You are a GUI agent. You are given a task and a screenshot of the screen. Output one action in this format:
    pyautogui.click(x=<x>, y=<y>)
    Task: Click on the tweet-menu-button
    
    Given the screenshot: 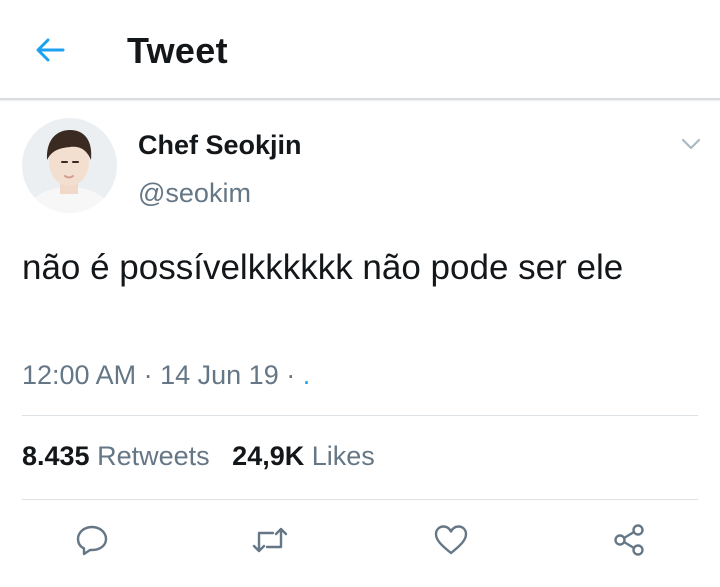 What is the action you would take?
    pyautogui.click(x=691, y=144)
    